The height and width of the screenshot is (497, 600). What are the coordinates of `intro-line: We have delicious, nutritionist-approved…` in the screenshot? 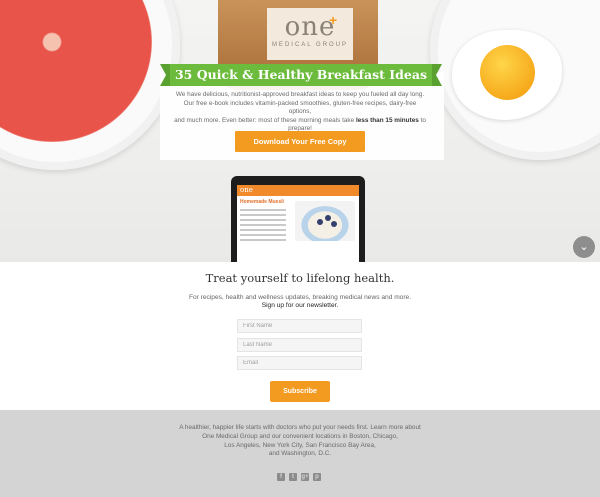 It's located at (300, 94).